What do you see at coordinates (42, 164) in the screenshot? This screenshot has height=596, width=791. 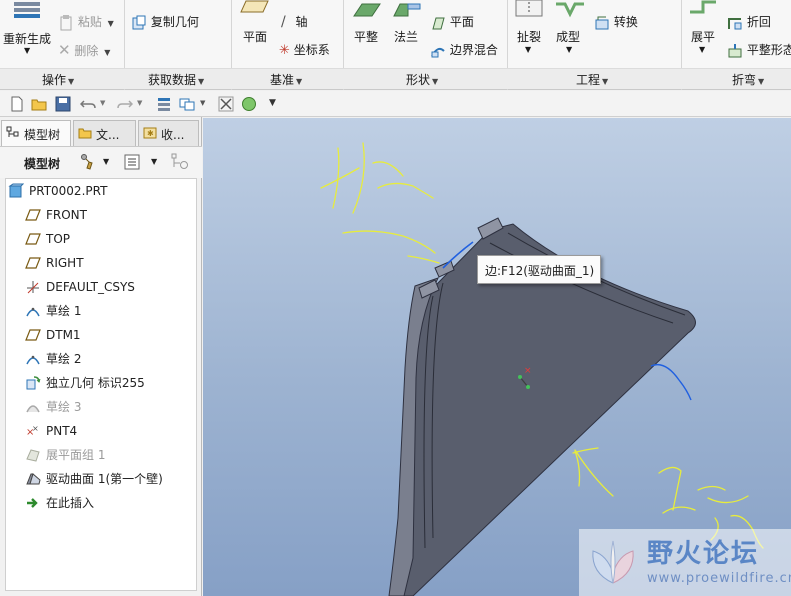 I see `model-tree-title: 模型树` at bounding box center [42, 164].